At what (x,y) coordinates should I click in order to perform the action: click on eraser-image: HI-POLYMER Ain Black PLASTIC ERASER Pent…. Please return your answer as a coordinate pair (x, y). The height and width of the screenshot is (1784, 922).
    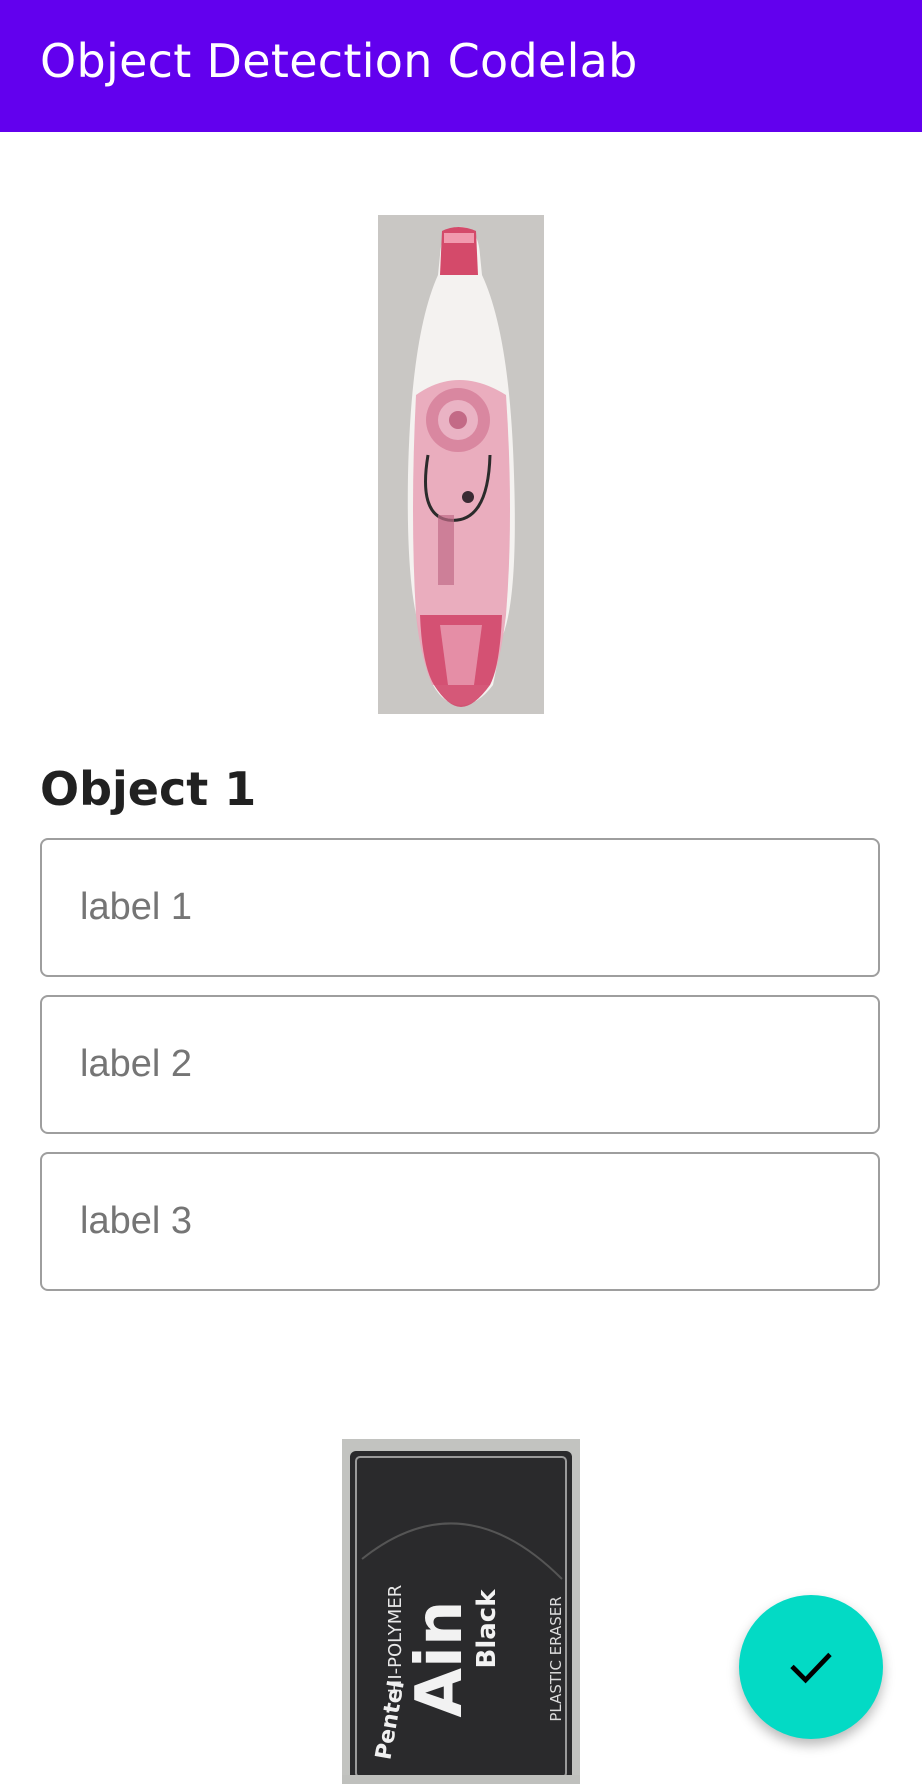
    Looking at the image, I should click on (461, 1610).